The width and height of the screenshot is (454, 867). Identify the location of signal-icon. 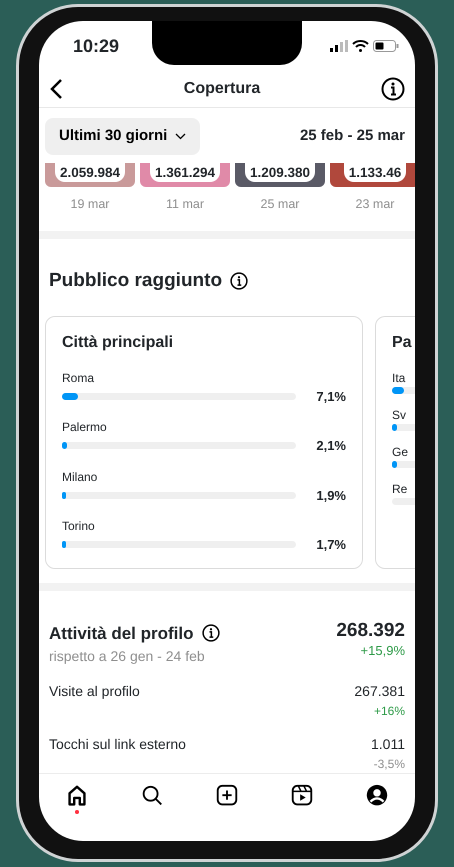
(339, 46).